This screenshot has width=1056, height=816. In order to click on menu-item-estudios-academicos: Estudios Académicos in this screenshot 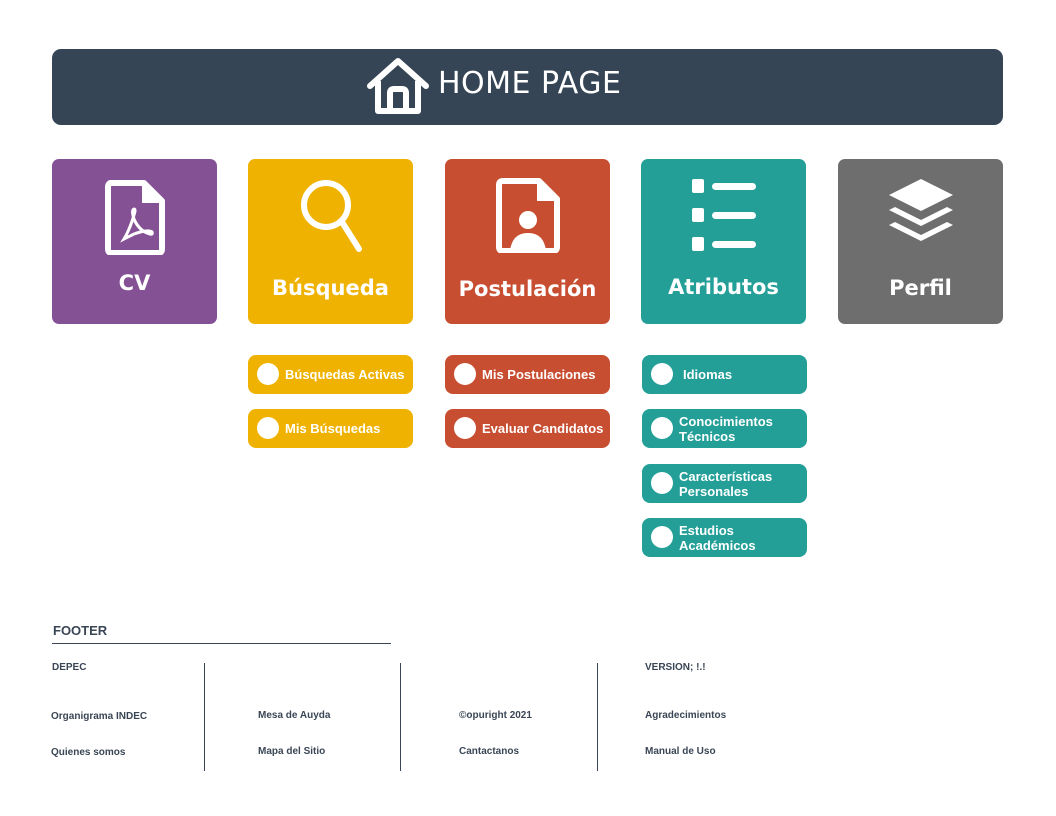, I will do `click(724, 537)`.